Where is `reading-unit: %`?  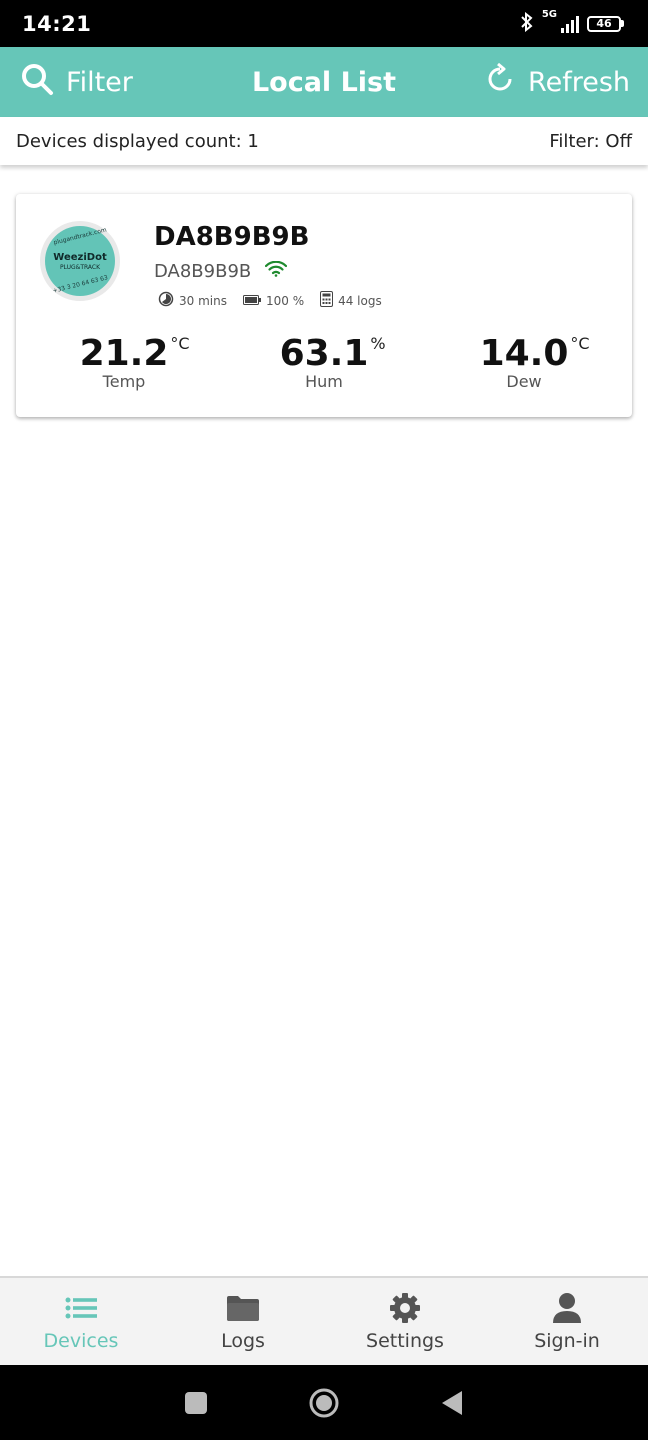
reading-unit: % is located at coordinates (378, 343).